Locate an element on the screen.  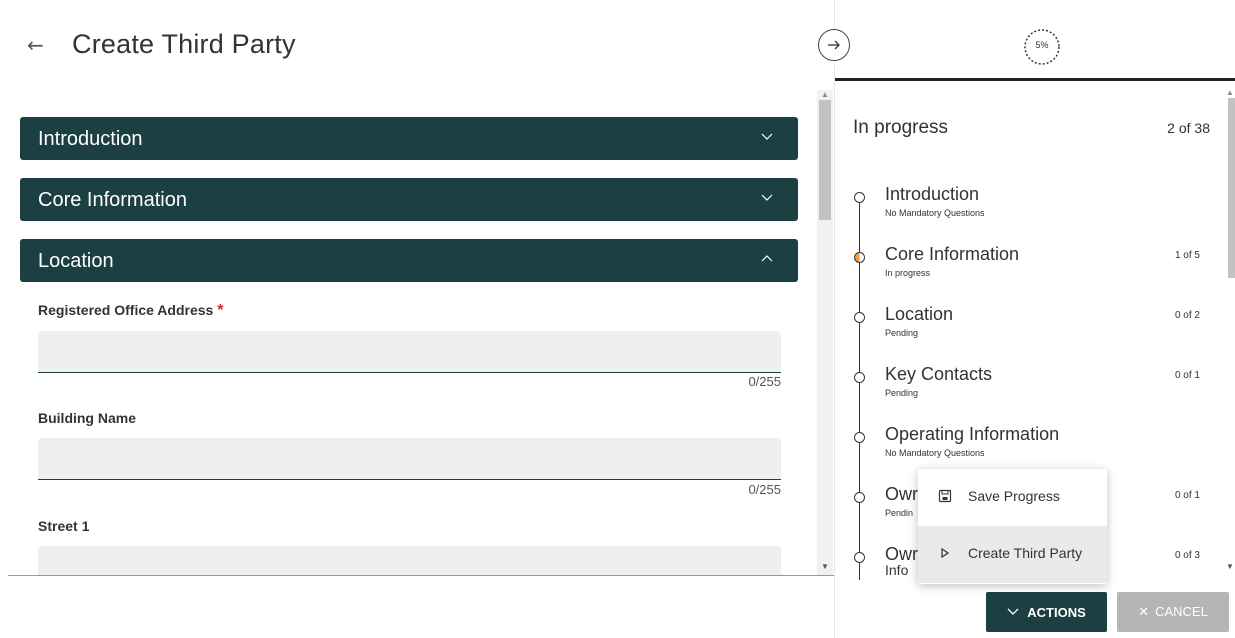
menu-item-label: Save Progress is located at coordinates (1014, 496).